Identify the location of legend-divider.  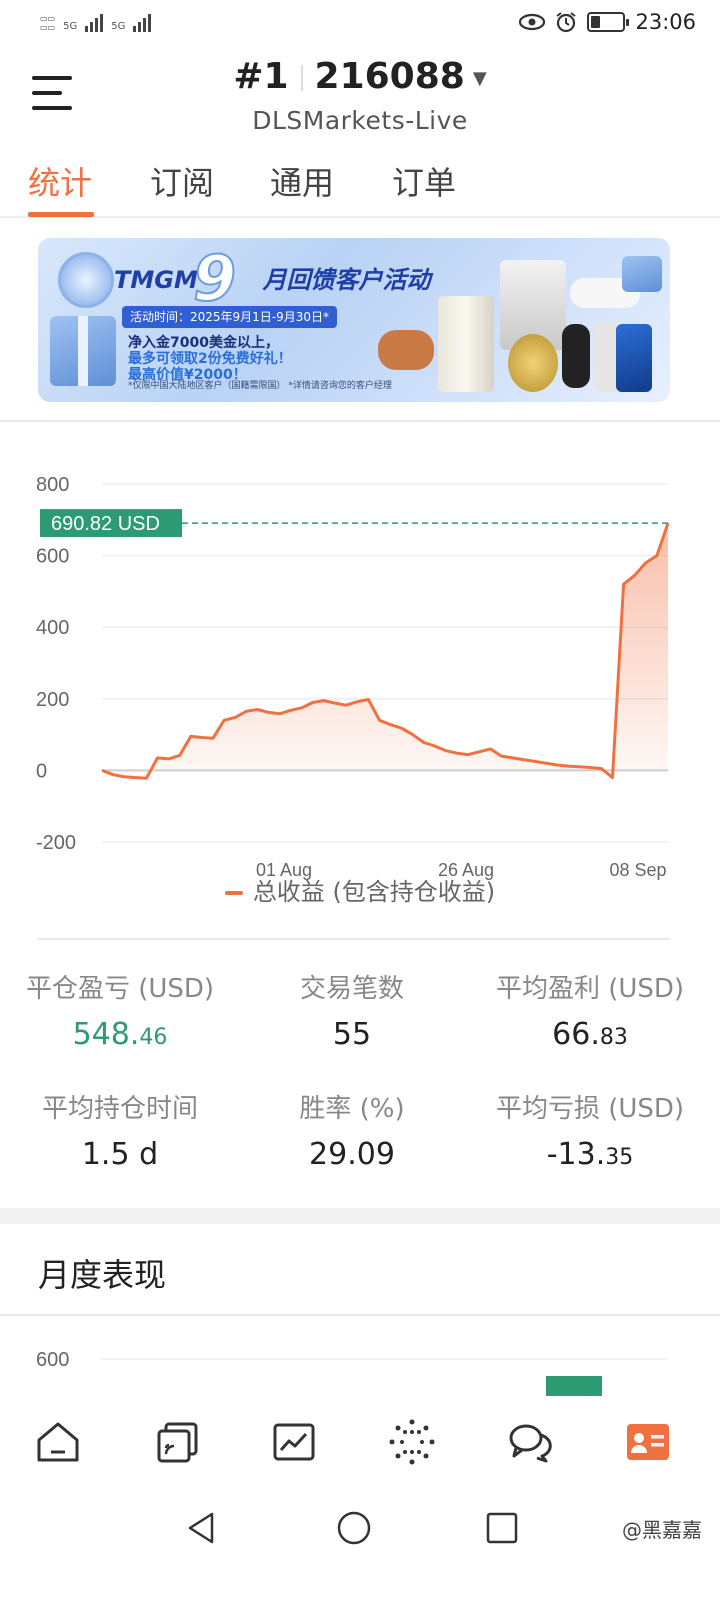
(354, 939).